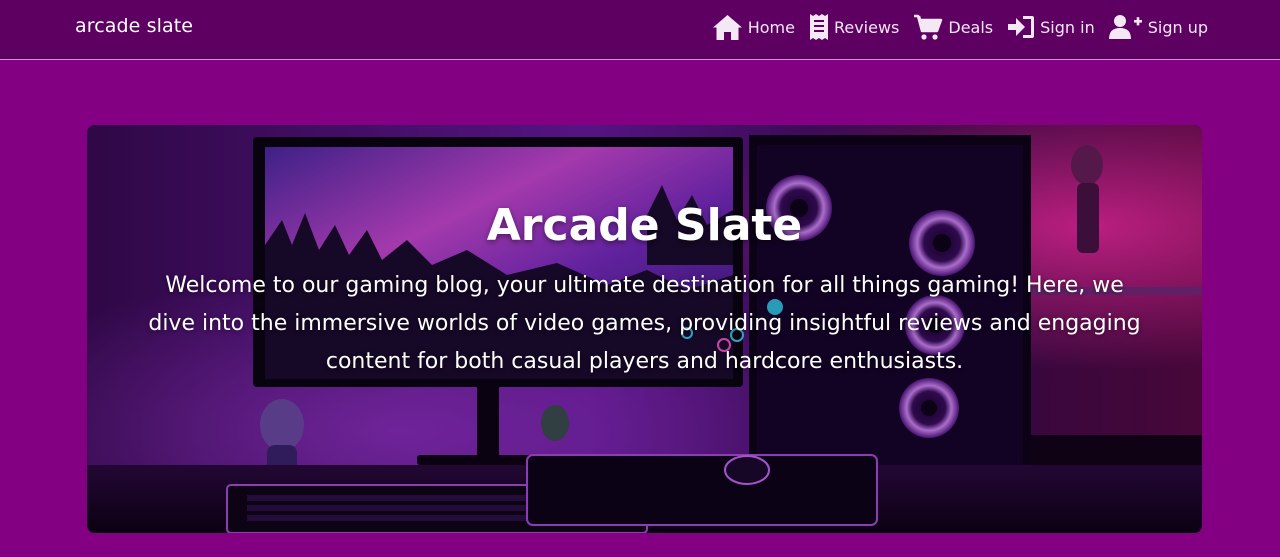 The width and height of the screenshot is (1280, 557). Describe the element at coordinates (727, 27) in the screenshot. I see `home-icon` at that location.